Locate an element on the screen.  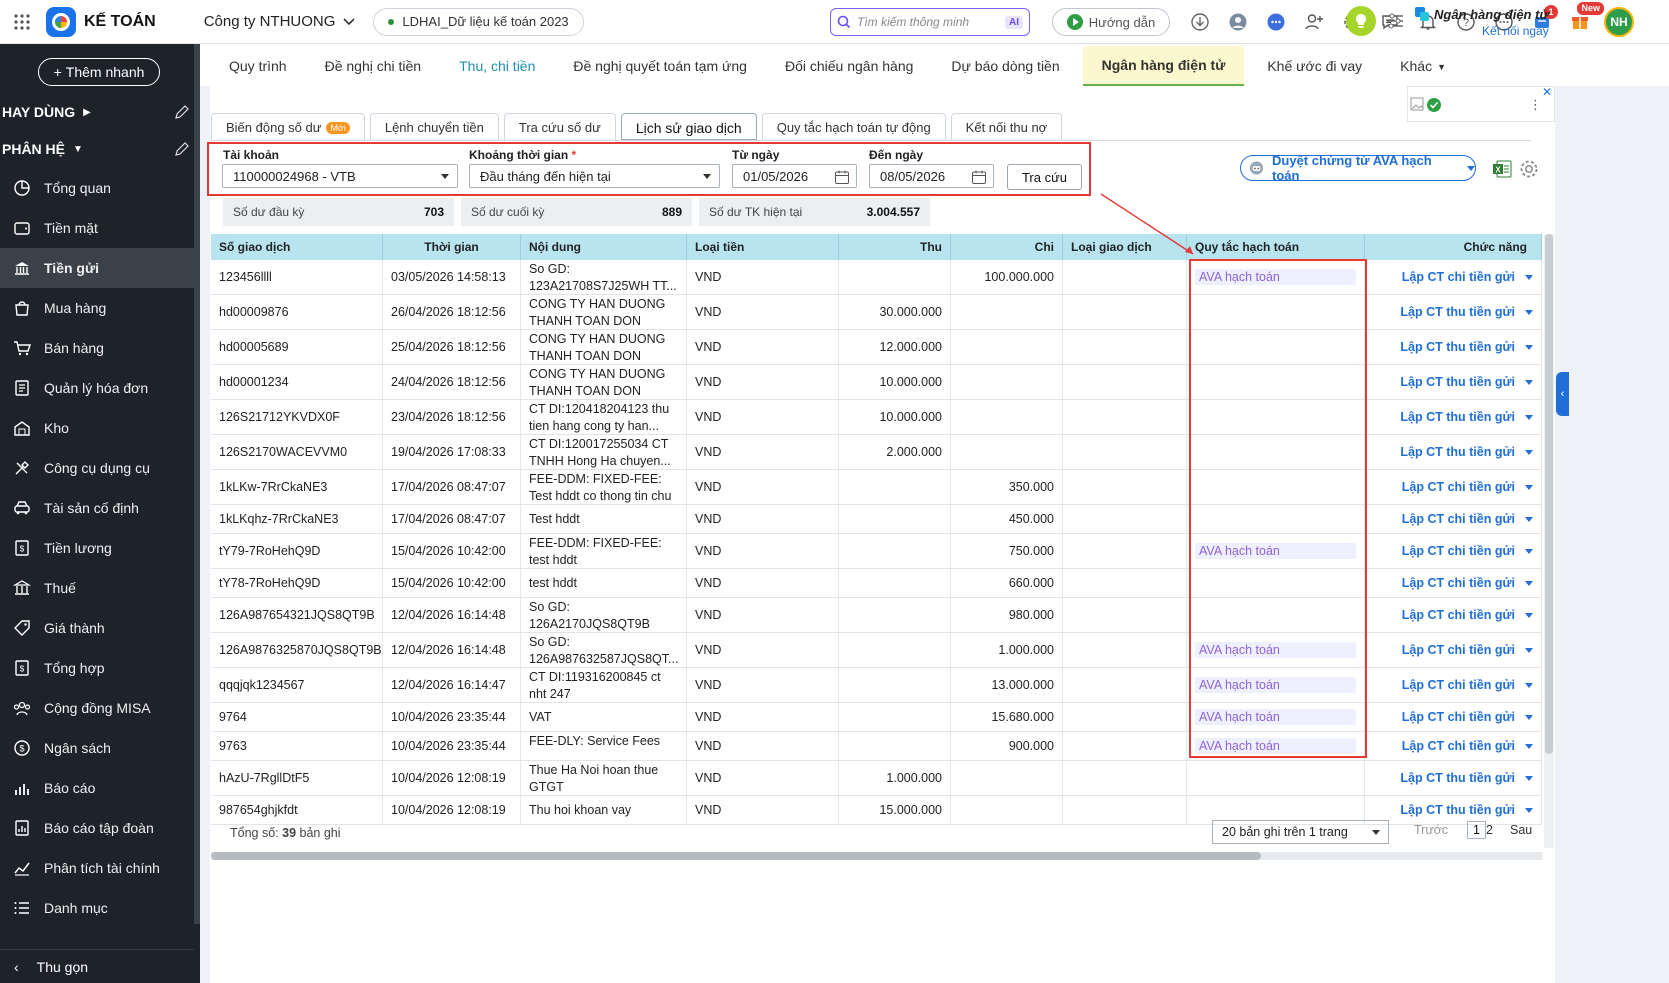
tab-transfer-orders: Lệnh chuyển tiền is located at coordinates (434, 127).